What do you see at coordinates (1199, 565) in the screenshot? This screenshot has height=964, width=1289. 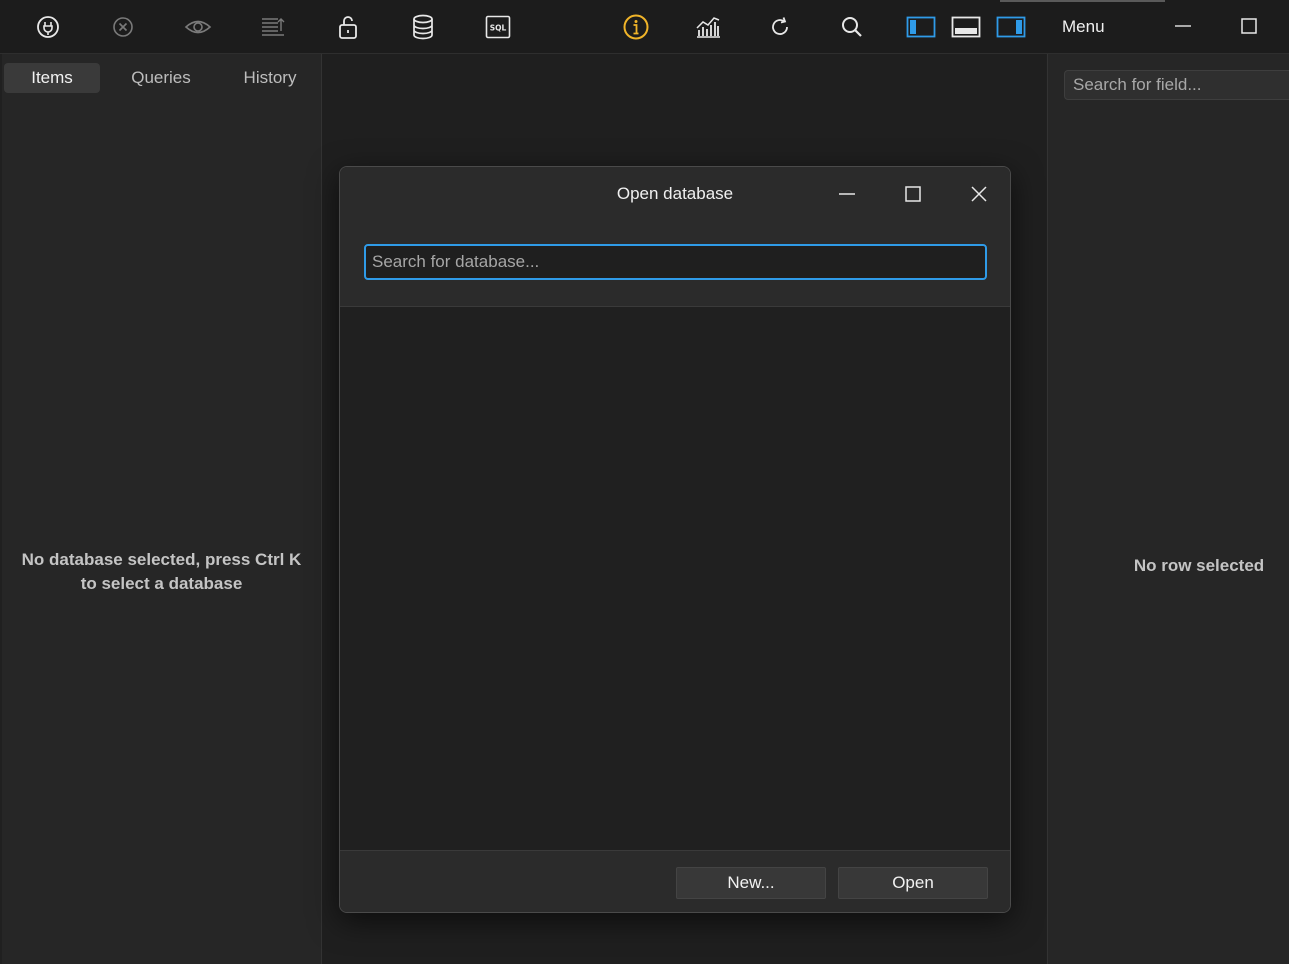 I see `no-row-selected-message: No row selected` at bounding box center [1199, 565].